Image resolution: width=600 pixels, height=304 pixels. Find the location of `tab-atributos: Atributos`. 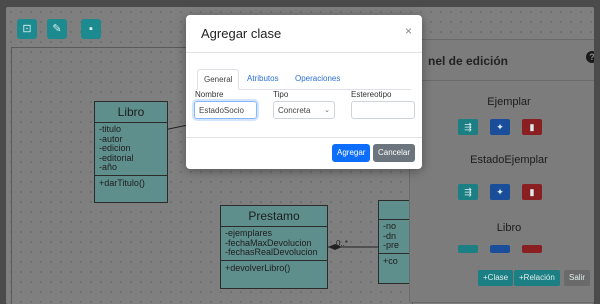

tab-atributos: Atributos is located at coordinates (263, 78).